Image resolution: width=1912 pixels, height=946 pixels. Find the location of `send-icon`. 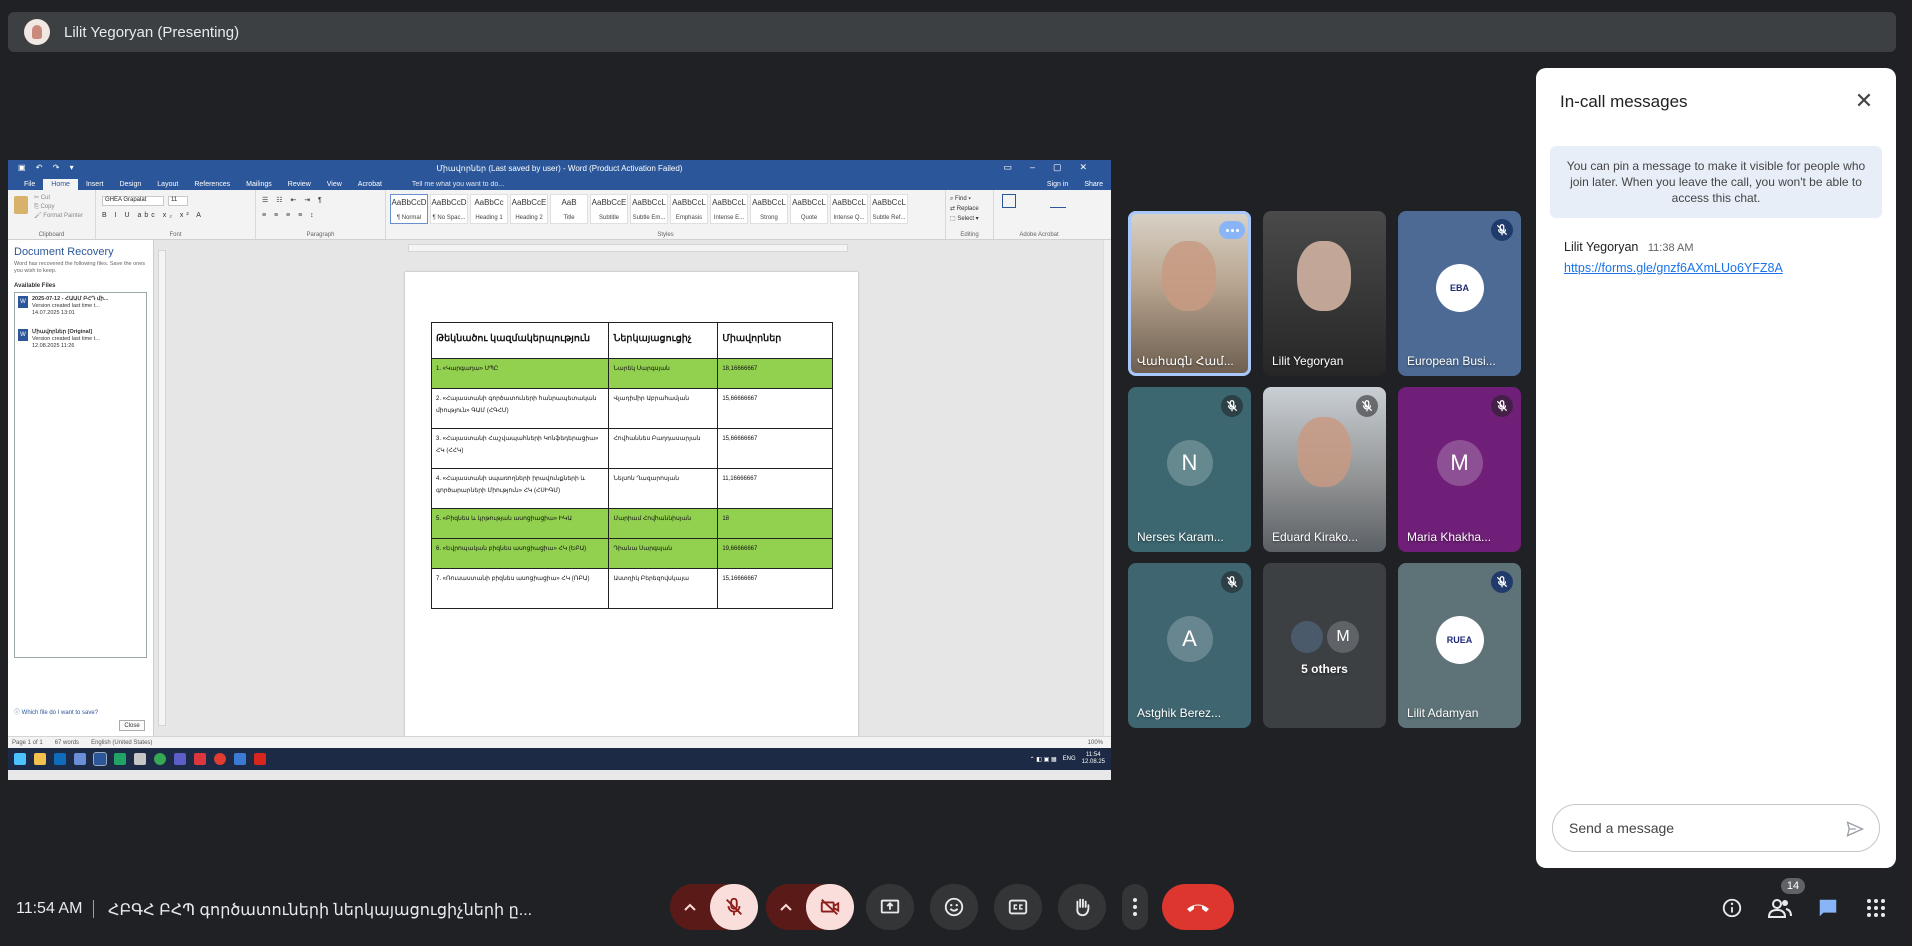

send-icon is located at coordinates (1855, 829).